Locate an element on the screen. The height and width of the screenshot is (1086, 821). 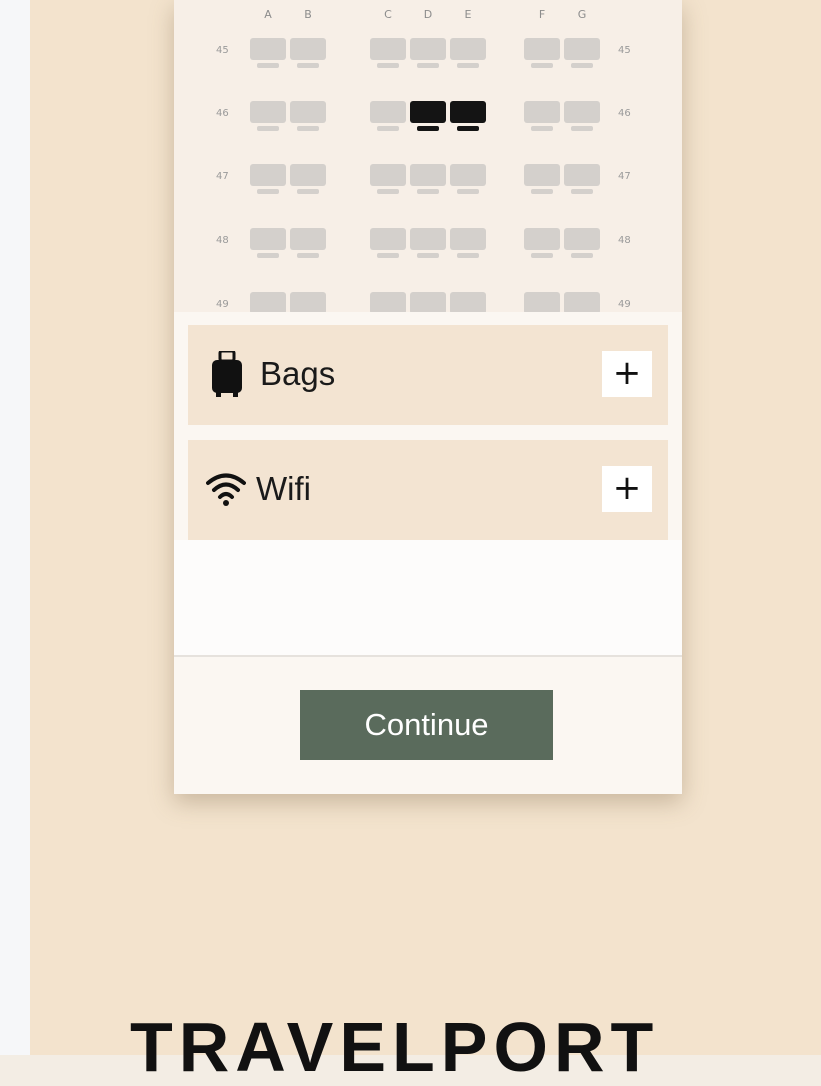
seat-45g is located at coordinates (582, 53).